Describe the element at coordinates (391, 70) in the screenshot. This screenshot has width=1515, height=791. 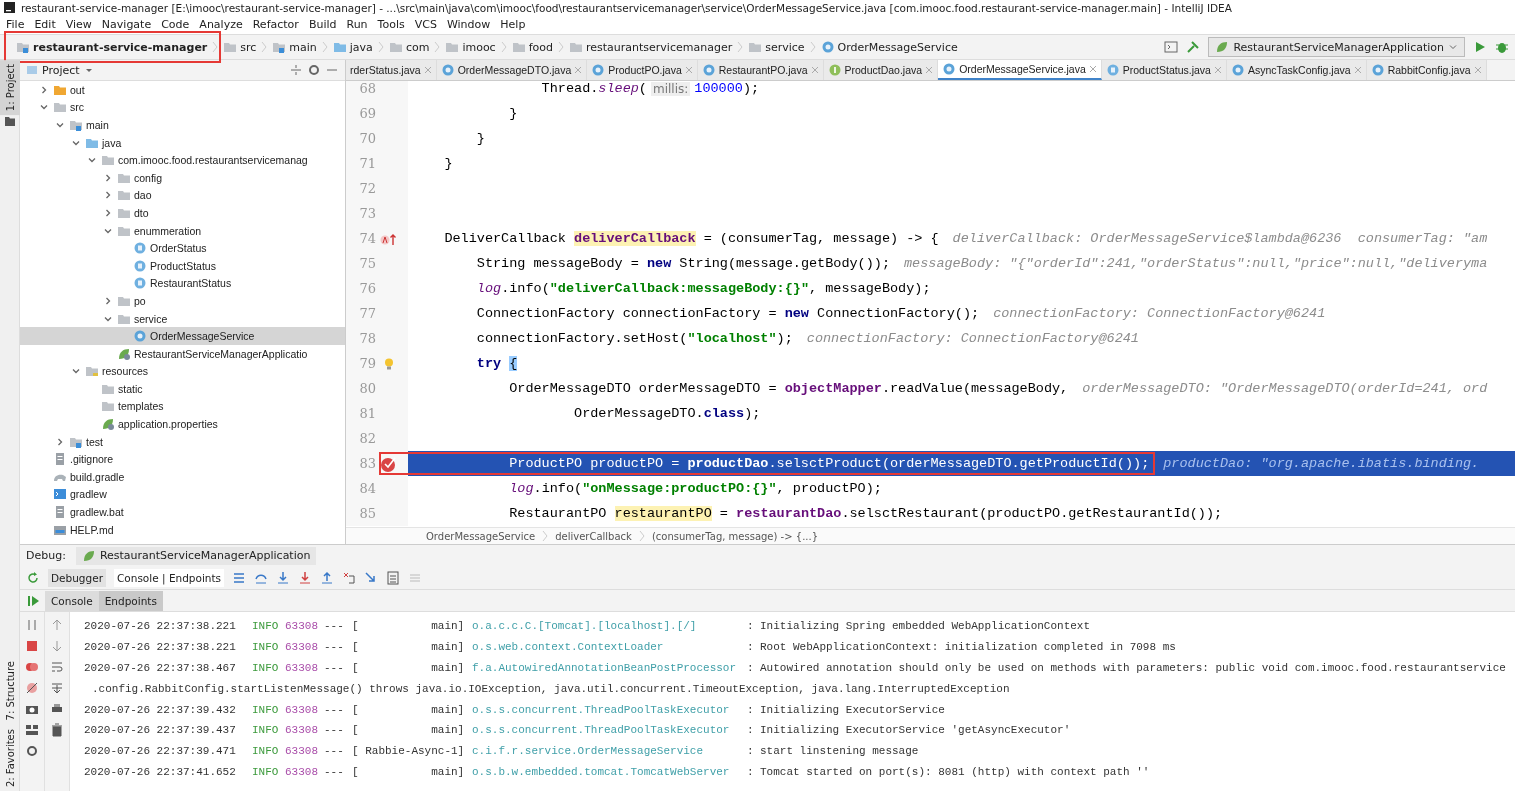
I see `editor-tab: rderStatus.java` at that location.